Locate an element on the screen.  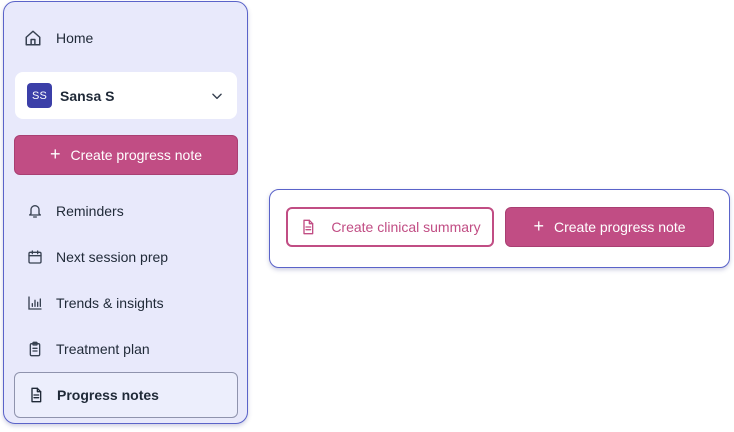
sidebar-create-progress-note-label: Create progress note is located at coordinates (136, 155).